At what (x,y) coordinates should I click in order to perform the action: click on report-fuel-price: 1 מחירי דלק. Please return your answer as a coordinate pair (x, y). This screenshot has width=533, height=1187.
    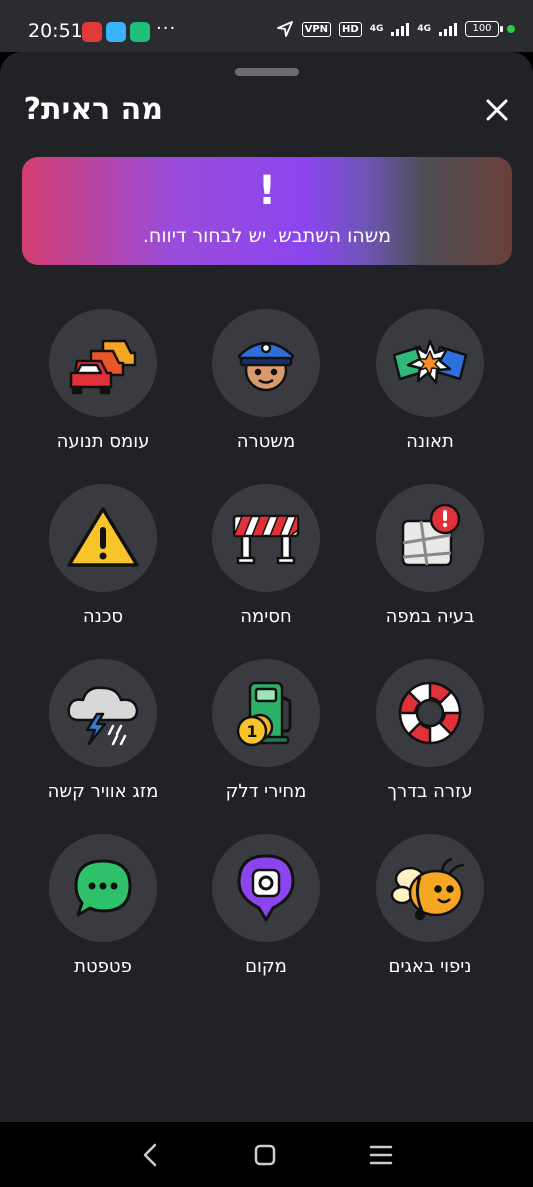
    Looking at the image, I should click on (266, 730).